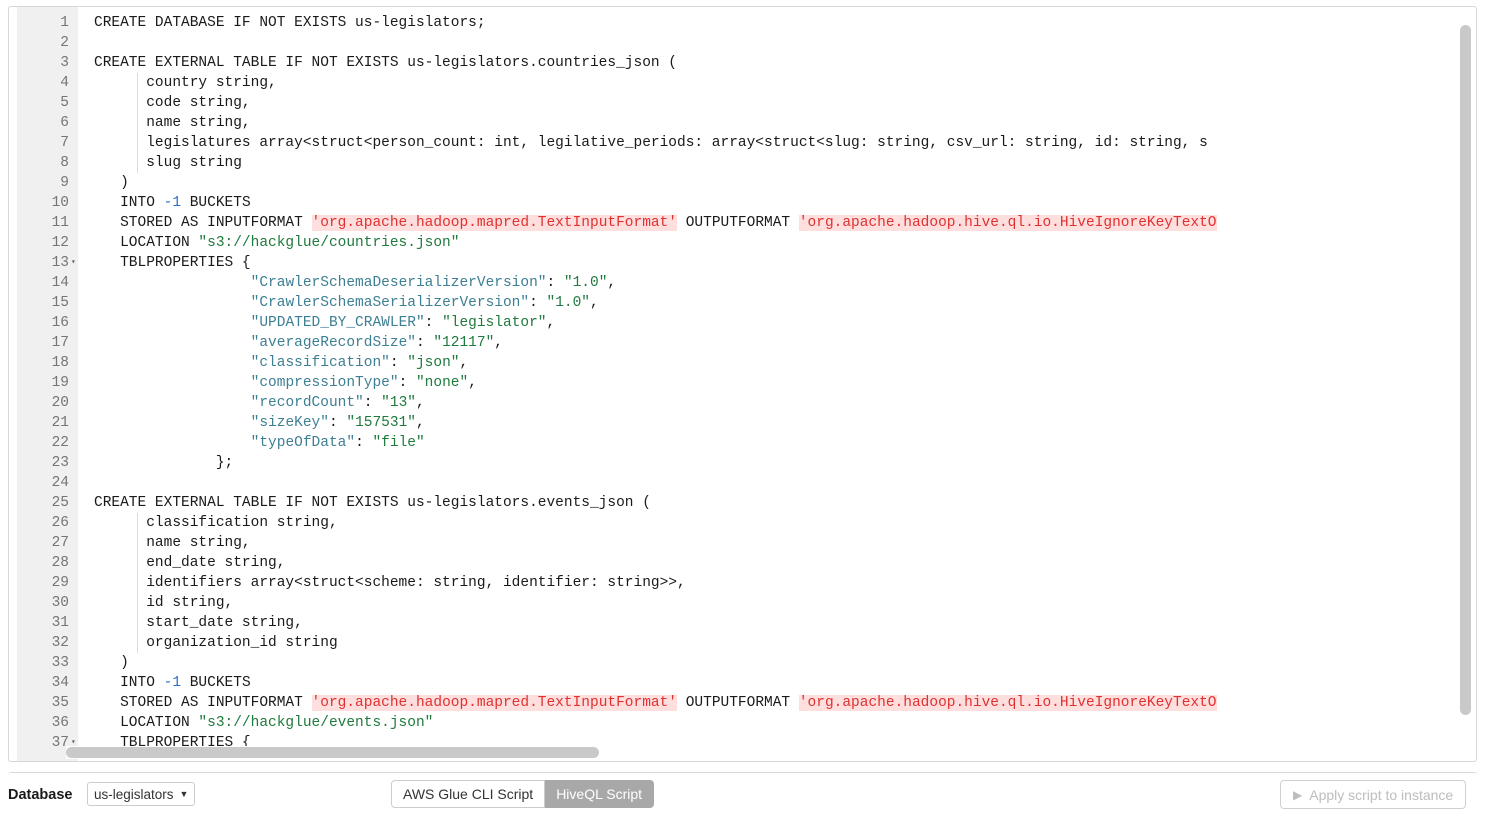 The height and width of the screenshot is (826, 1485). I want to click on line-number: 28, so click(60, 563).